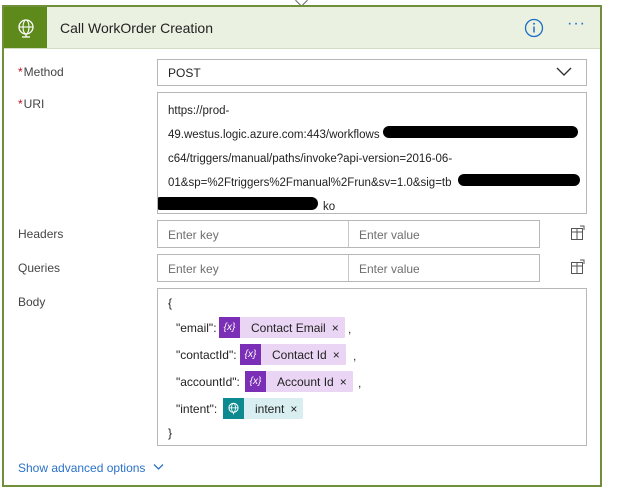 The image size is (620, 491). What do you see at coordinates (82, 468) in the screenshot?
I see `show-advanced-options-label: Show advanced options` at bounding box center [82, 468].